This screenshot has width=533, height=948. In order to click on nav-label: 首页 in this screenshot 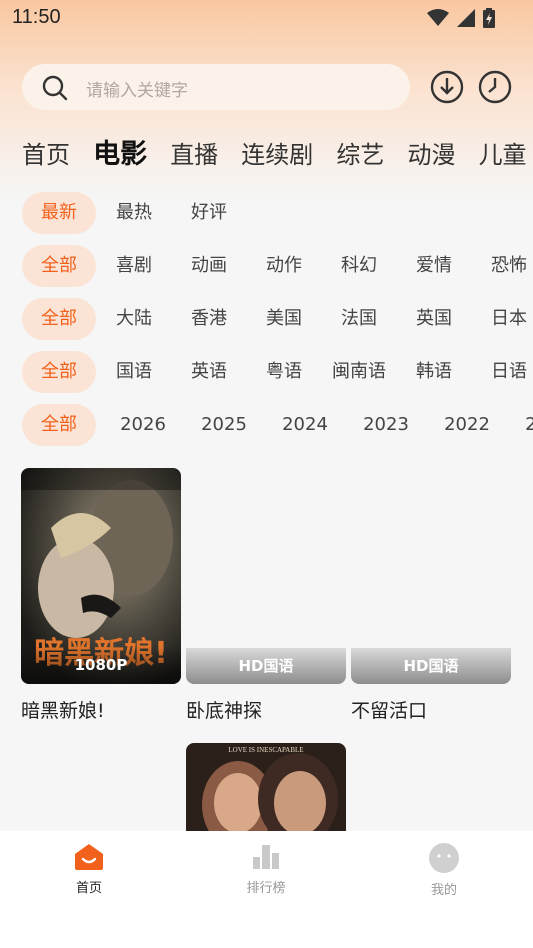, I will do `click(88, 888)`.